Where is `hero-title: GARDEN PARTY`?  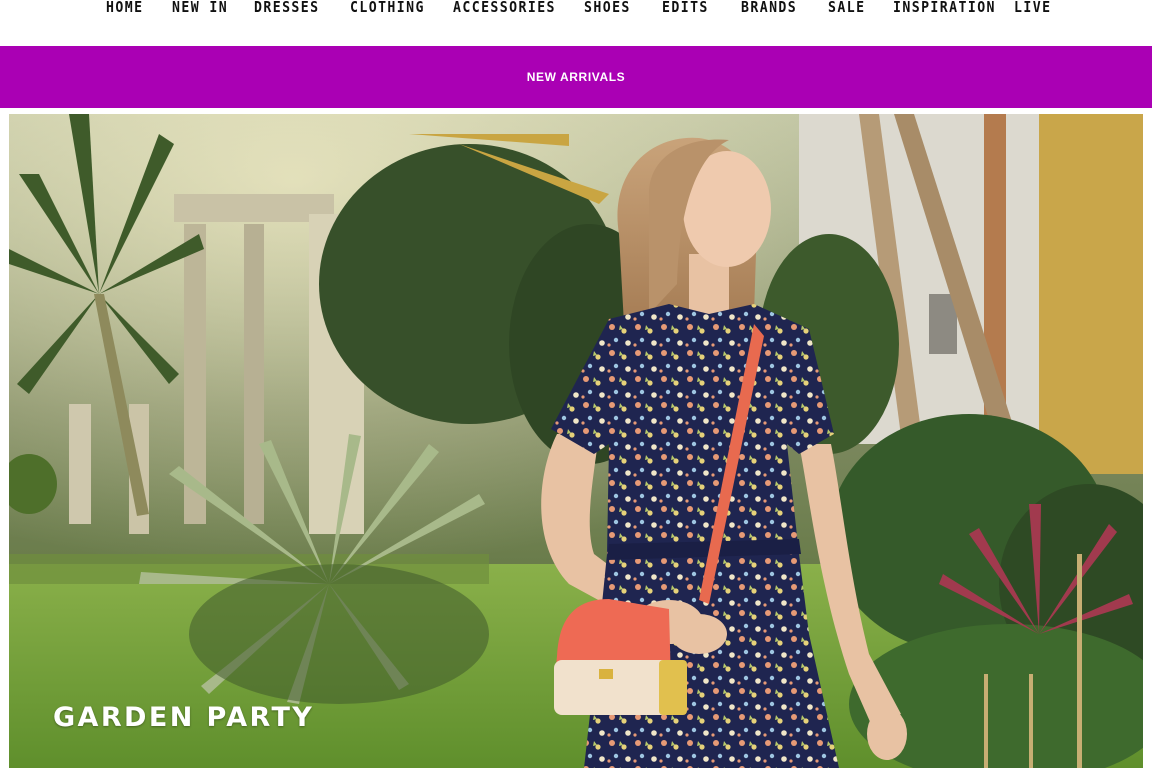
hero-title: GARDEN PARTY is located at coordinates (183, 717).